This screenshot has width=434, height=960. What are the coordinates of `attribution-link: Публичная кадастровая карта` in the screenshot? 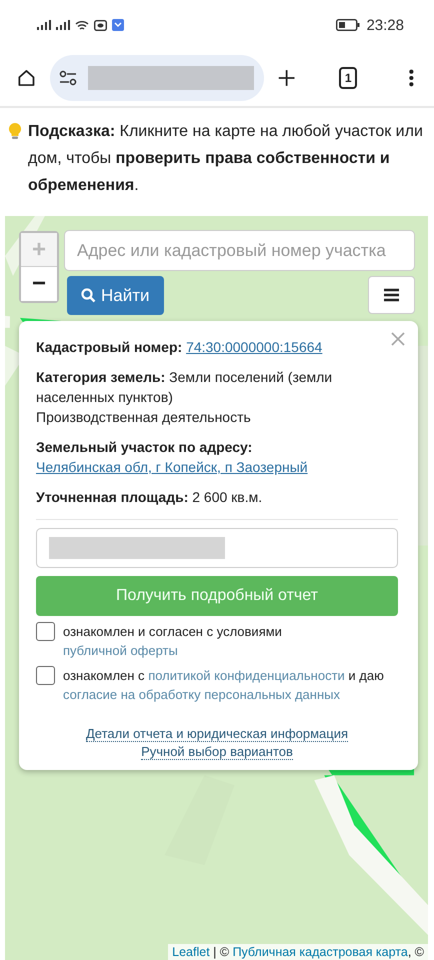 It's located at (320, 952).